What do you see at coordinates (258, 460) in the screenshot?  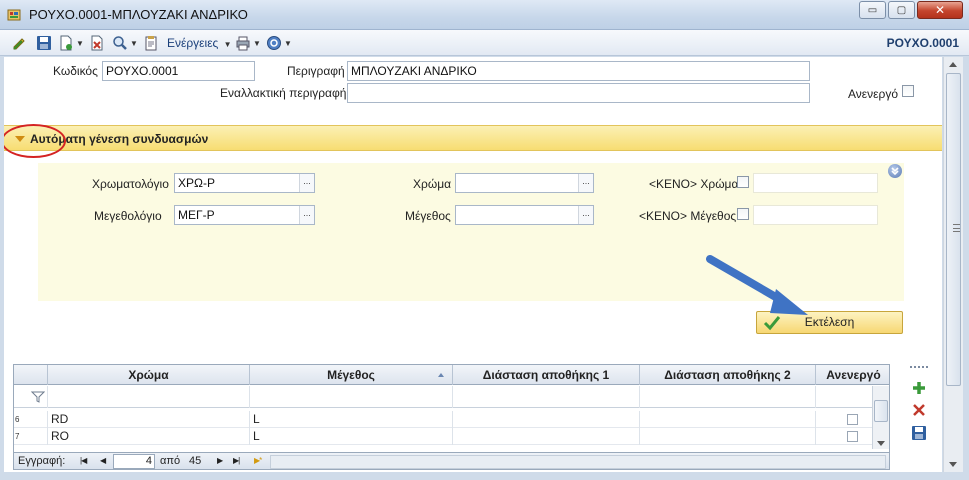 I see `new-record-icon: ▶*` at bounding box center [258, 460].